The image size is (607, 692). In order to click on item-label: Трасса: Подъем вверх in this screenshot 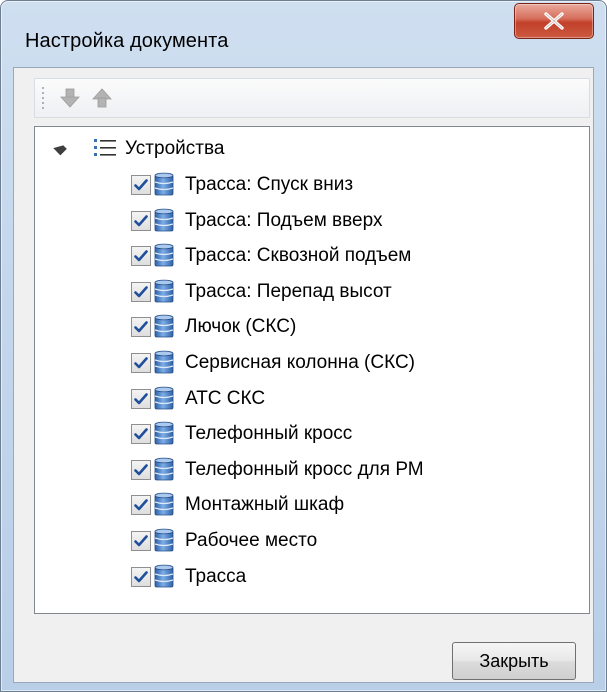, I will do `click(284, 220)`.